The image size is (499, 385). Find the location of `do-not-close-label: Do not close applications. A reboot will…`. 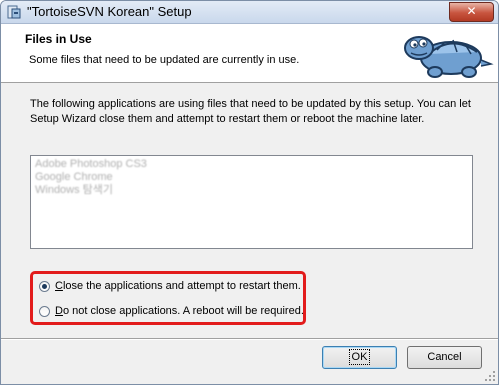

do-not-close-label: Do not close applications. A reboot will… is located at coordinates (179, 311).